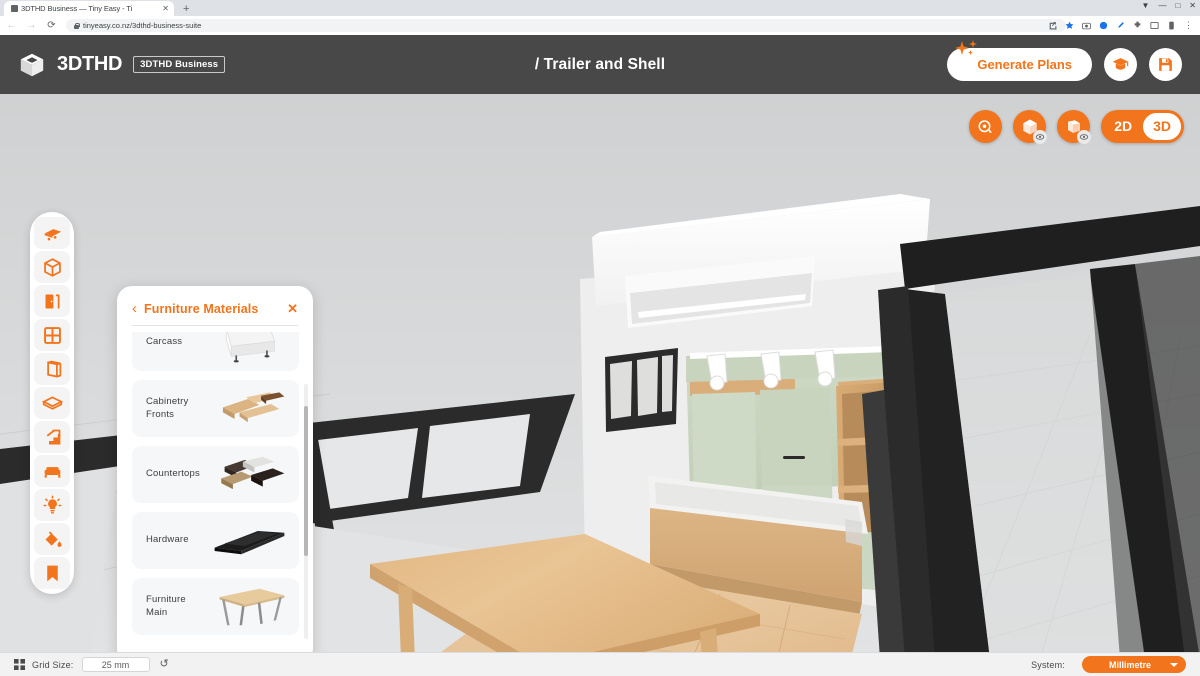 This screenshot has height=676, width=1200. What do you see at coordinates (1024, 64) in the screenshot?
I see `generate-plans-label: Generate Plans` at bounding box center [1024, 64].